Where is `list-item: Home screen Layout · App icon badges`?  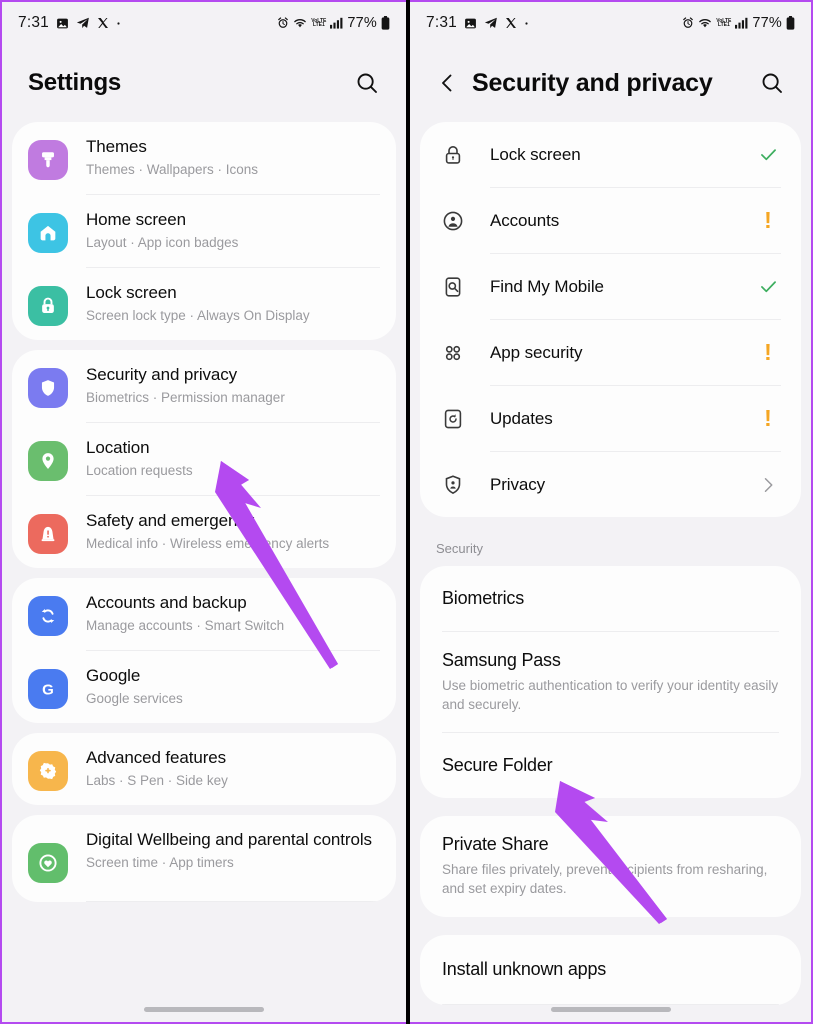 list-item: Home screen Layout · App icon badges is located at coordinates (204, 231).